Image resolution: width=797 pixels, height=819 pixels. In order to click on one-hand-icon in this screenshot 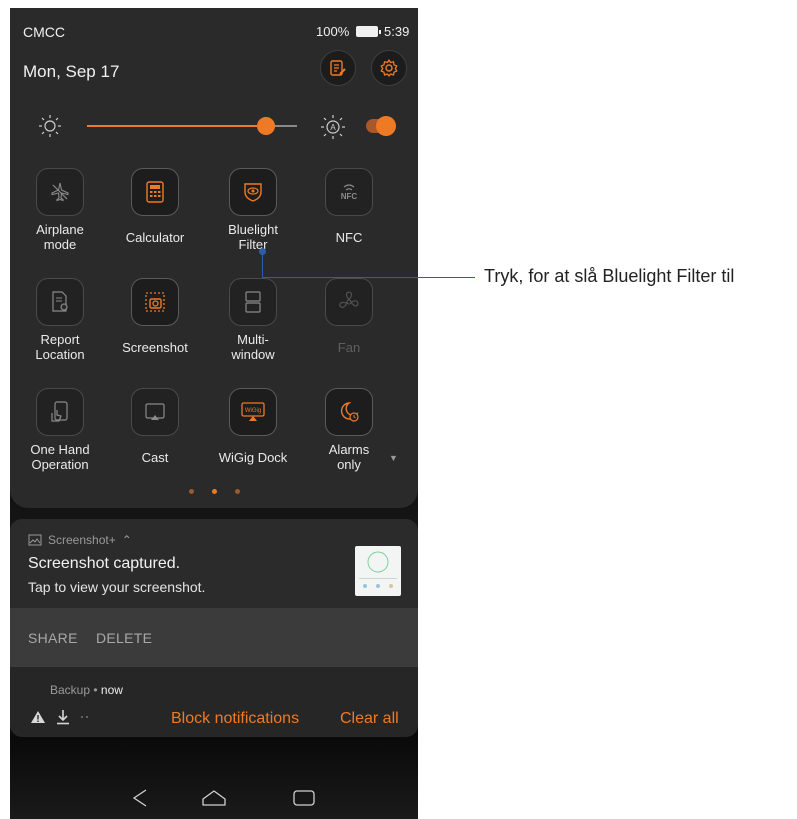, I will do `click(60, 412)`.